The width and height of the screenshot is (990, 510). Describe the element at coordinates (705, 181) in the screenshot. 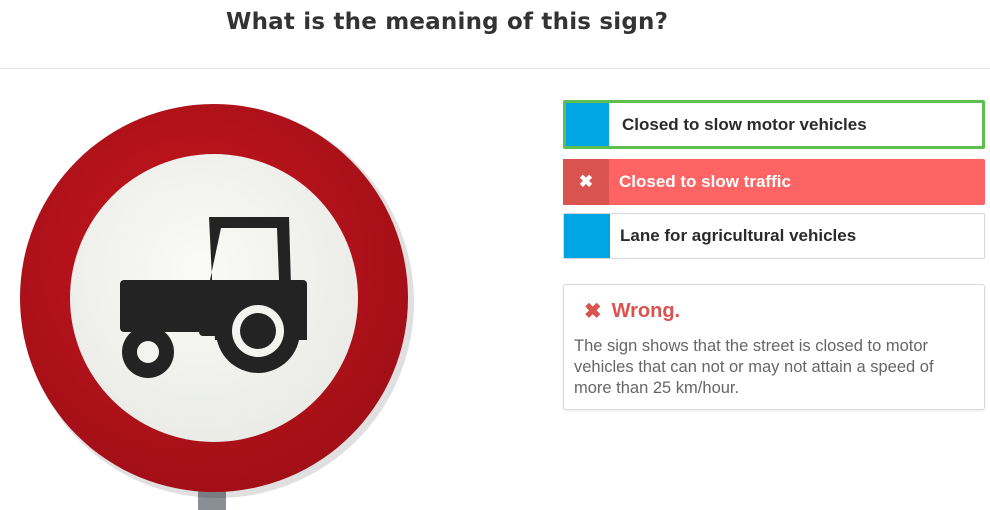

I see `answer-label: Closed to slow traffic` at that location.